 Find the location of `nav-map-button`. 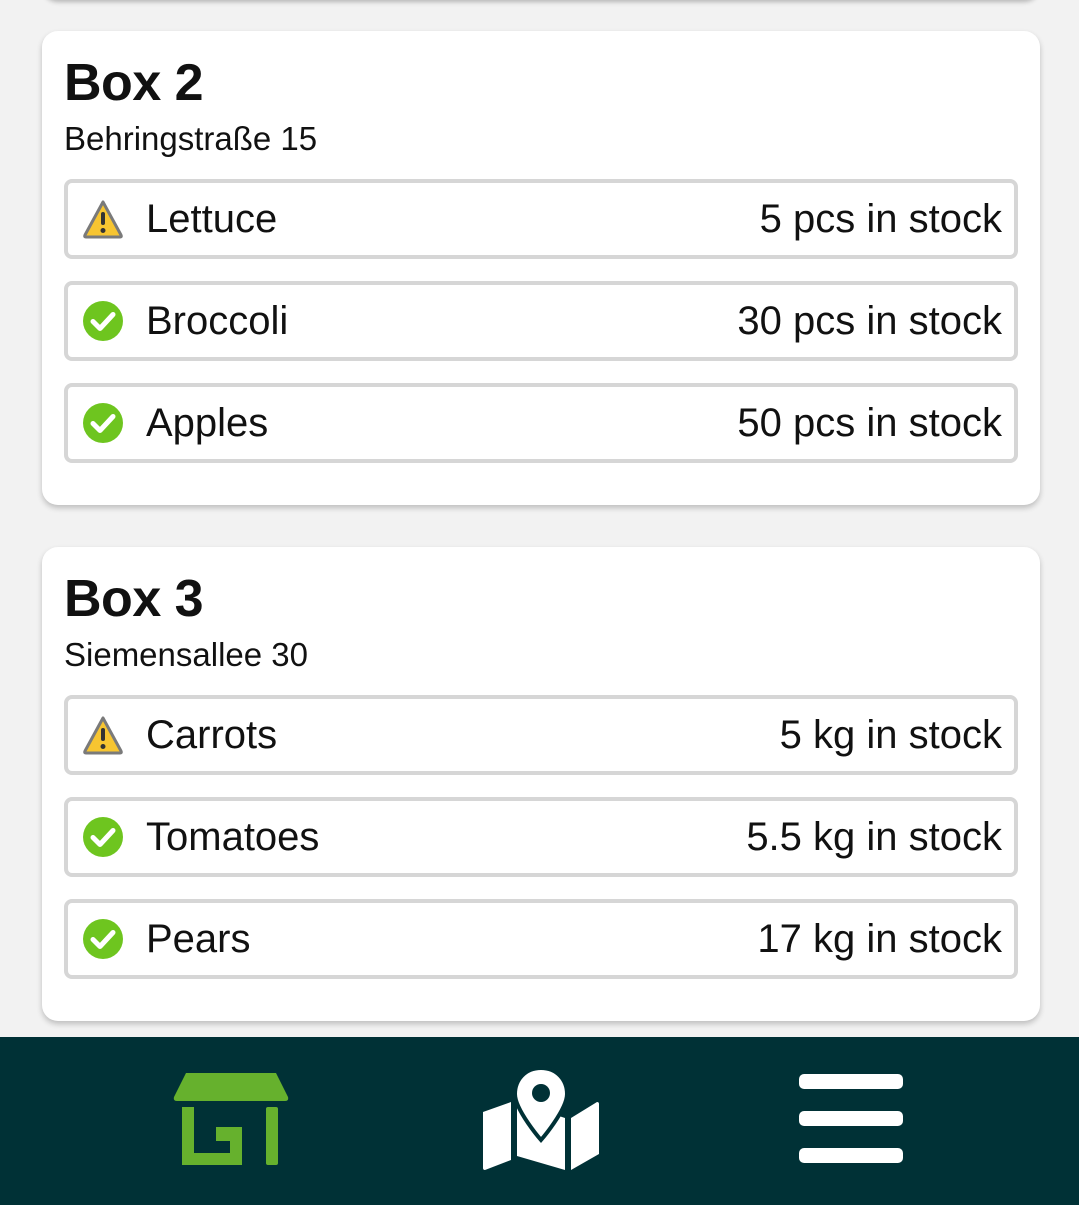

nav-map-button is located at coordinates (541, 1121).